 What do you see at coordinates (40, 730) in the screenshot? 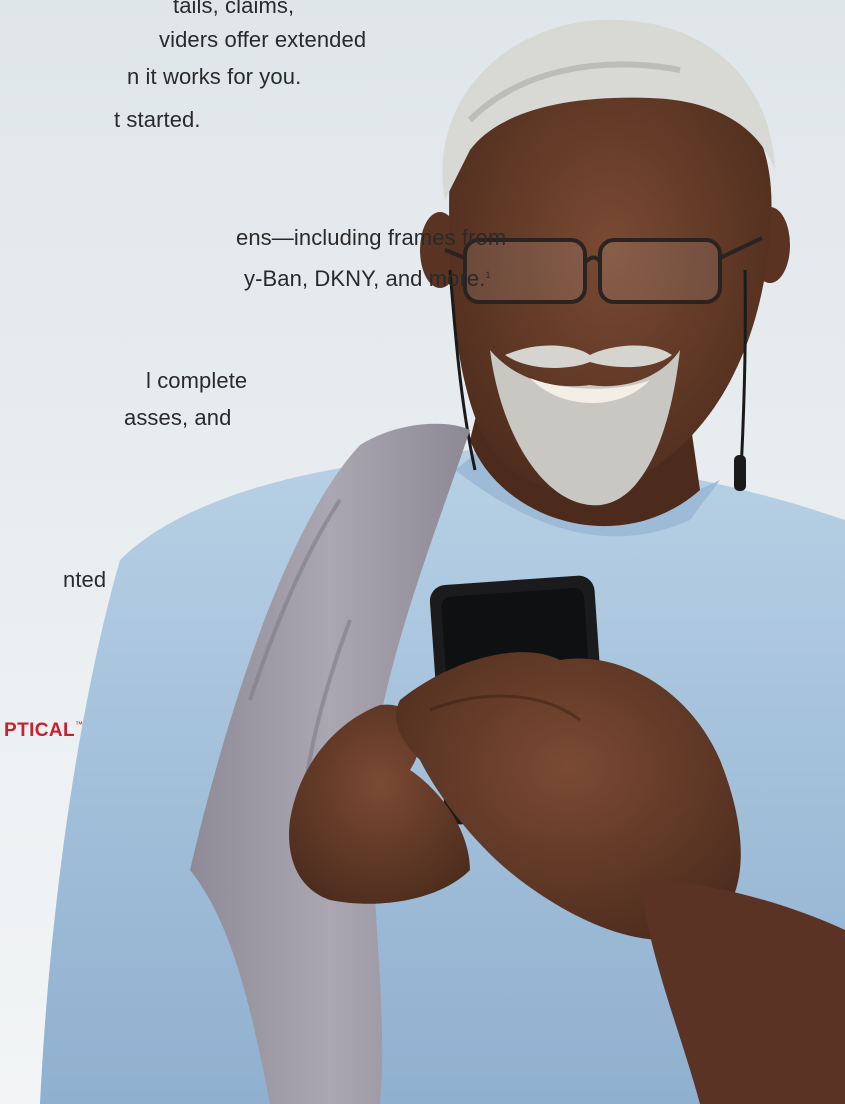
I see `brand-name: PTICAL` at bounding box center [40, 730].